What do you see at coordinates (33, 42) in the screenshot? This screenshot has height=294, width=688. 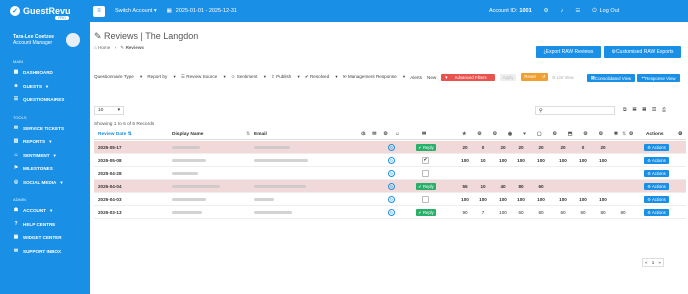 I see `user-role: Account Manager` at bounding box center [33, 42].